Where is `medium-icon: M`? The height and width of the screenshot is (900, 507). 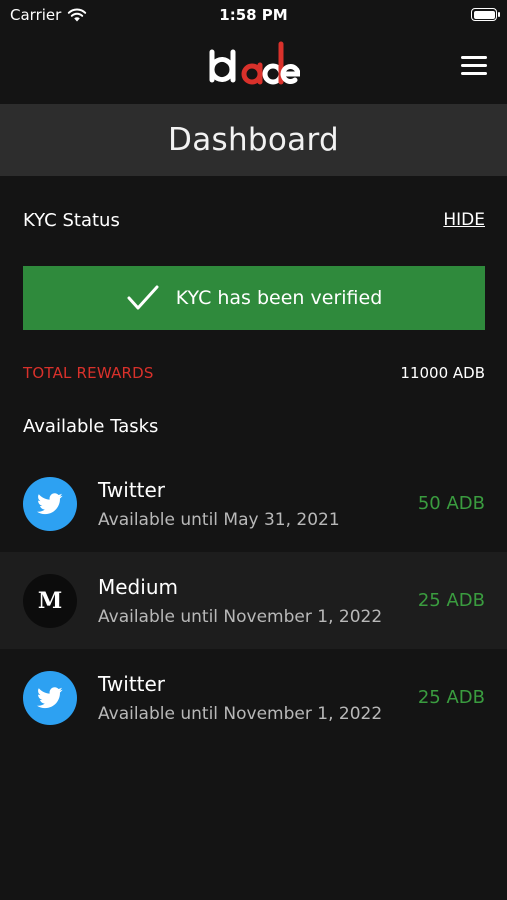
medium-icon: M is located at coordinates (50, 601).